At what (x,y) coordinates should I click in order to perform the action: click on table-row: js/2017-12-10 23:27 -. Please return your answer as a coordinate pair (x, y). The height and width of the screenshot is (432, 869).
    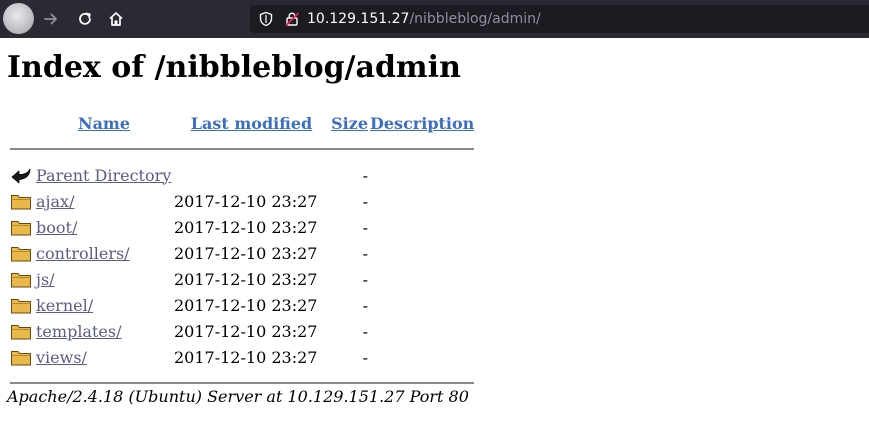
    Looking at the image, I should click on (242, 279).